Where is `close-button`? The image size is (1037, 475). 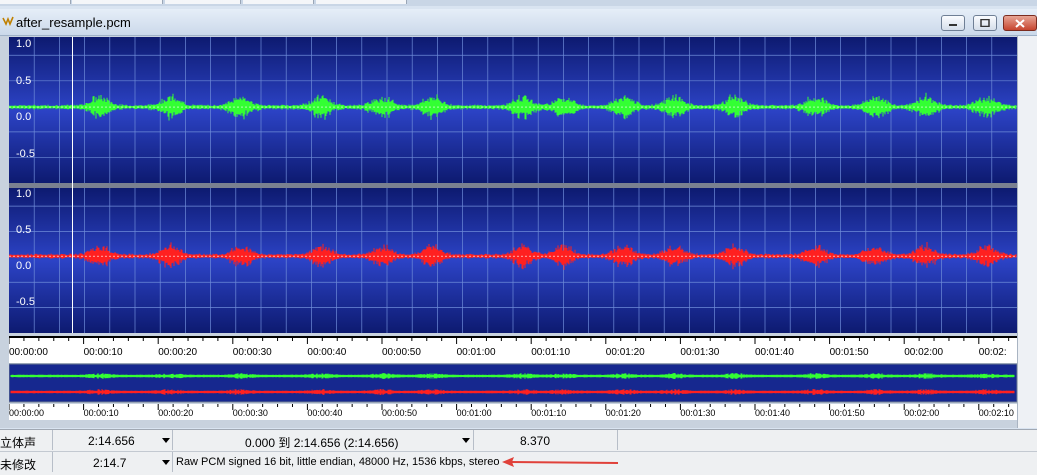 close-button is located at coordinates (1020, 23).